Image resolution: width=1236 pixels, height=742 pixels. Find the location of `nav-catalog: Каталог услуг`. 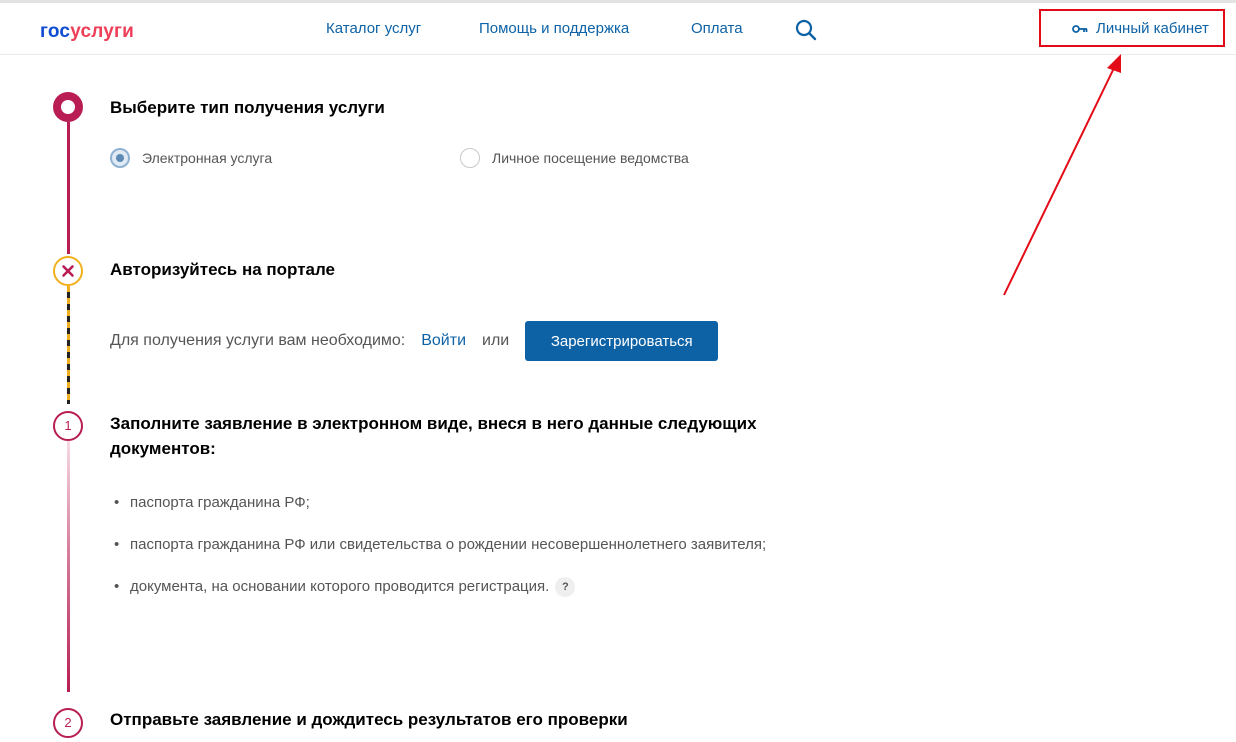

nav-catalog: Каталог услуг is located at coordinates (373, 28).